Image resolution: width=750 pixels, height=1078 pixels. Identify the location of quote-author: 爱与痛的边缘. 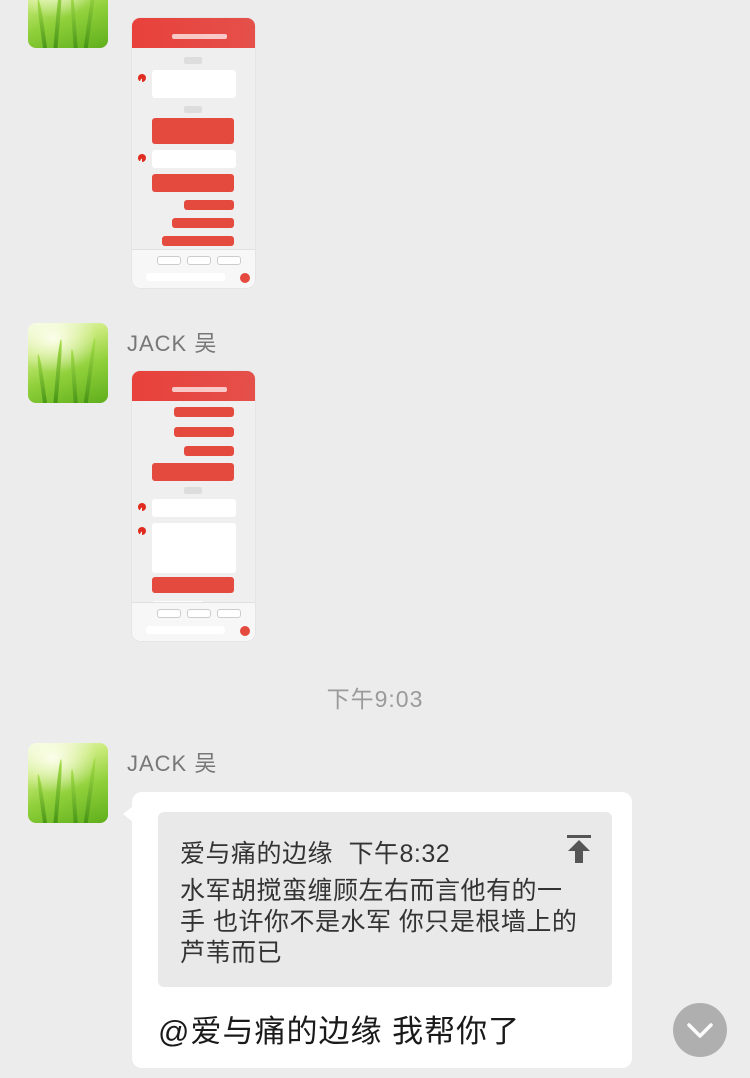
(257, 854).